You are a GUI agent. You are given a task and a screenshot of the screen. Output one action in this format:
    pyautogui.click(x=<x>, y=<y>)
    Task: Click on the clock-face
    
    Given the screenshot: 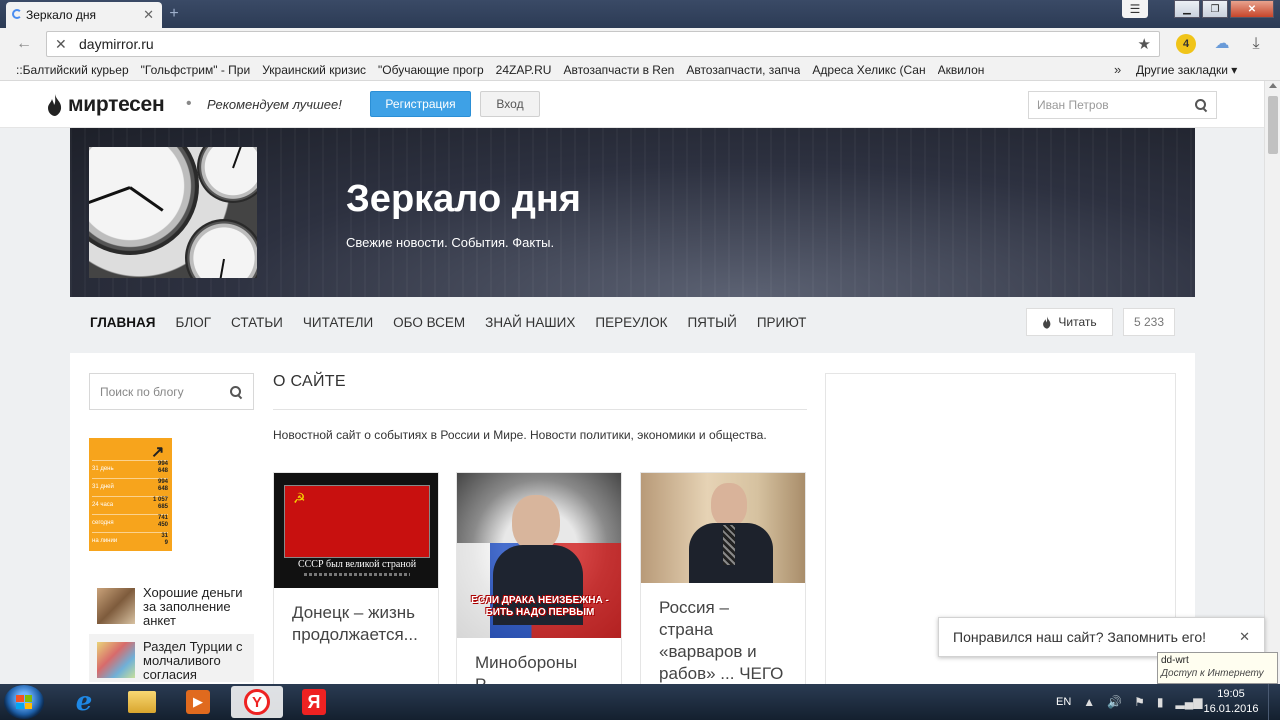 What is the action you would take?
    pyautogui.click(x=227, y=175)
    